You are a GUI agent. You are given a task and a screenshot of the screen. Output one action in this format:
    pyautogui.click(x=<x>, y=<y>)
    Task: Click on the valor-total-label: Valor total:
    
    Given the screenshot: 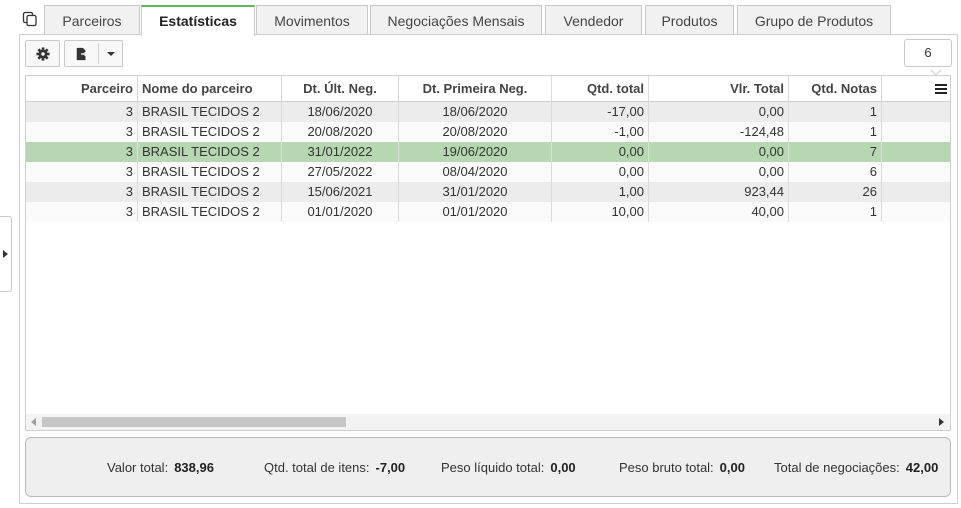 What is the action you would take?
    pyautogui.click(x=138, y=467)
    